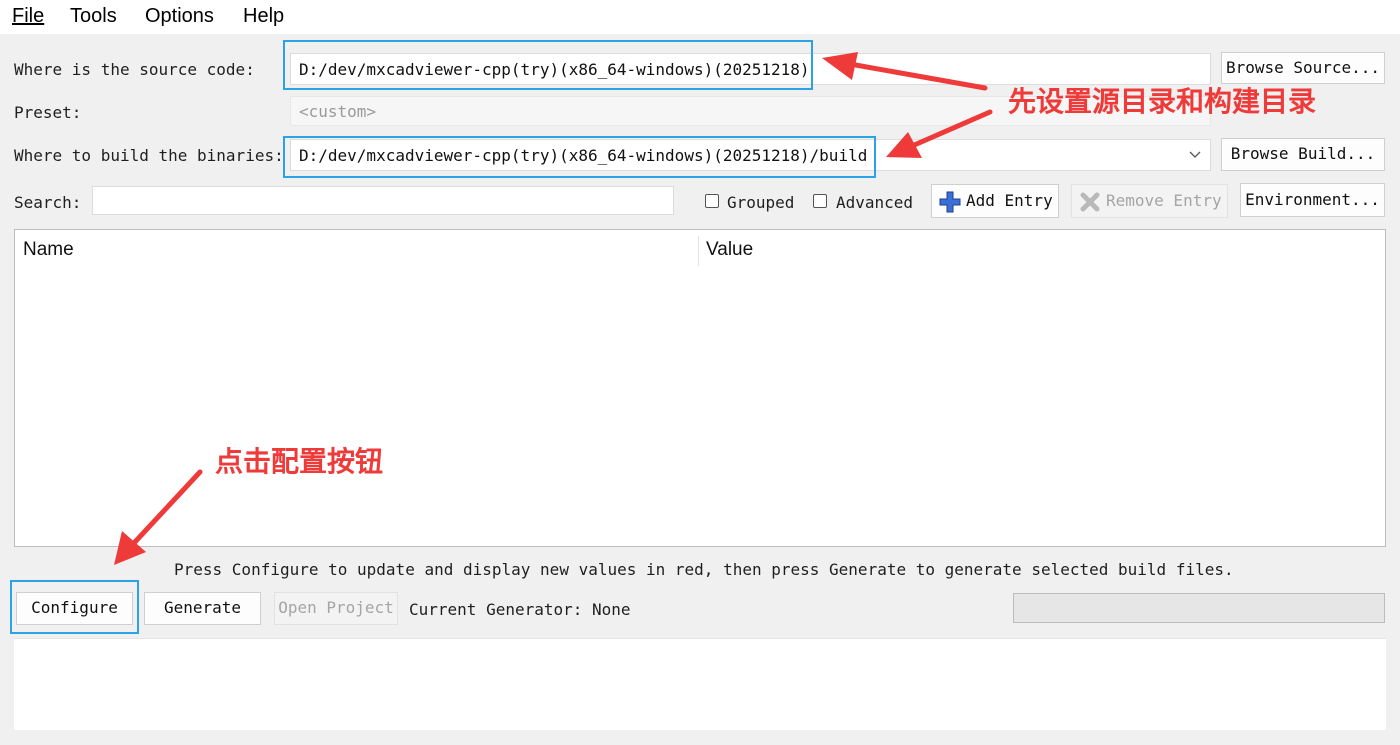  I want to click on annotation-set-dirs: 先设置源目录和构建目录, so click(1162, 101).